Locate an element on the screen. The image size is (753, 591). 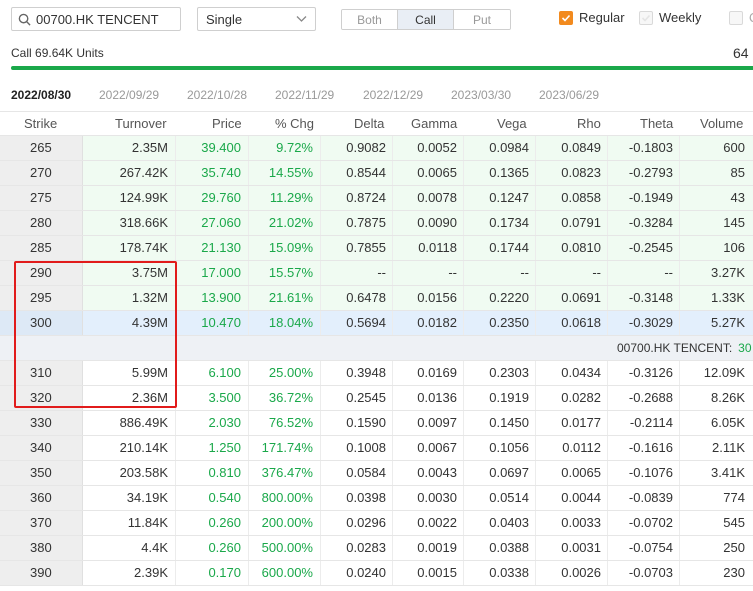
col-chg: % Chg is located at coordinates (294, 124).